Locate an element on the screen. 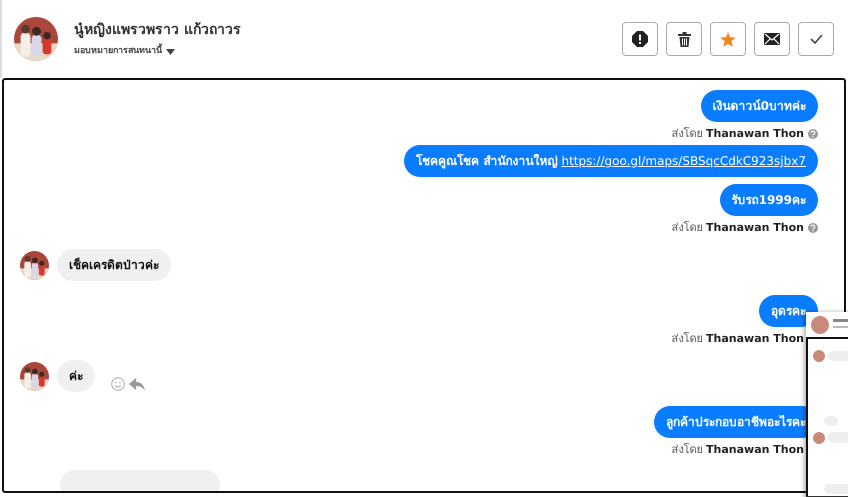 This screenshot has height=497, width=848. message-link: https://goo.gl/maps/SBSqcCdkC923sjbx7 is located at coordinates (683, 161).